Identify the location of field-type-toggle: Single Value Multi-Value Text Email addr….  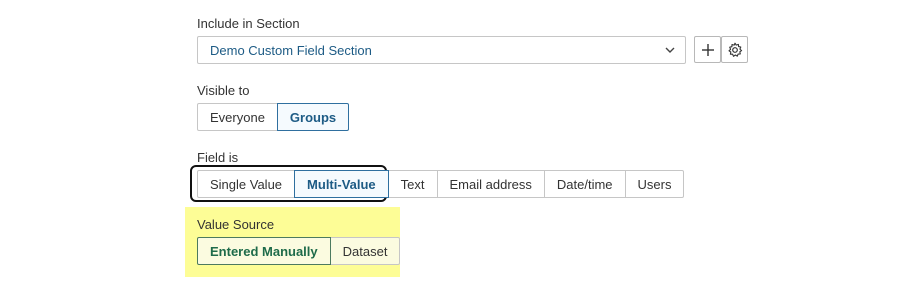
(441, 184).